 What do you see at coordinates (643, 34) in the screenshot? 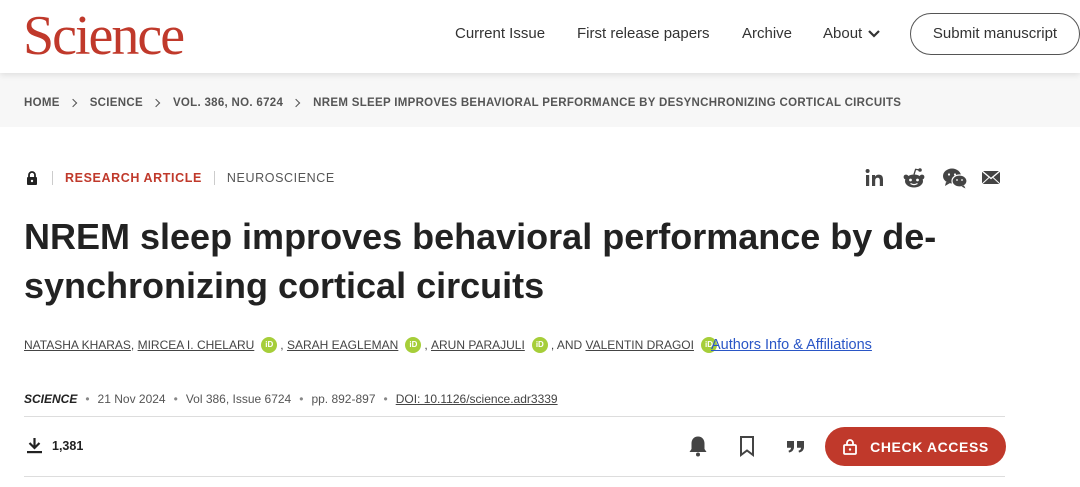
I see `nav-first-release: First release papers` at bounding box center [643, 34].